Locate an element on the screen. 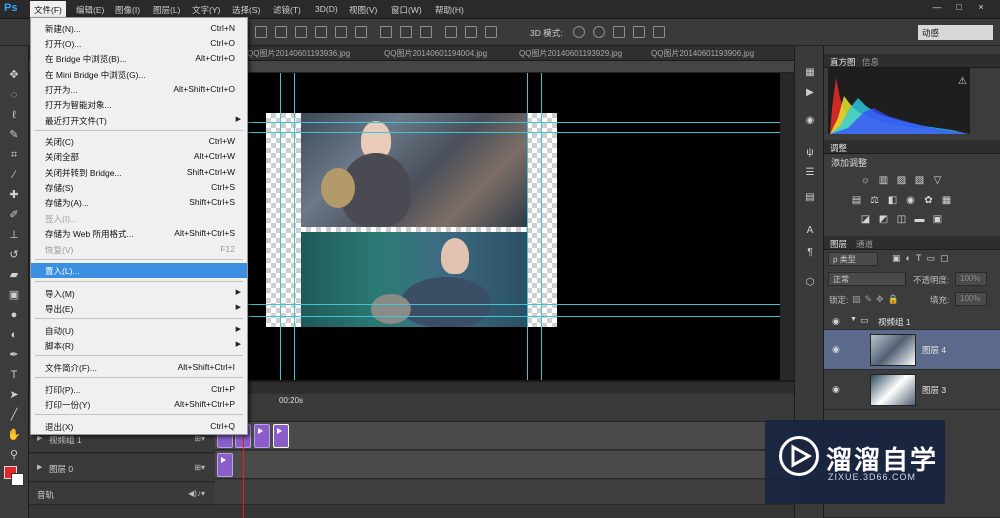 Image resolution: width=1000 pixels, height=518 pixels. menu-item-export: 导出(E) ▶ is located at coordinates (139, 308).